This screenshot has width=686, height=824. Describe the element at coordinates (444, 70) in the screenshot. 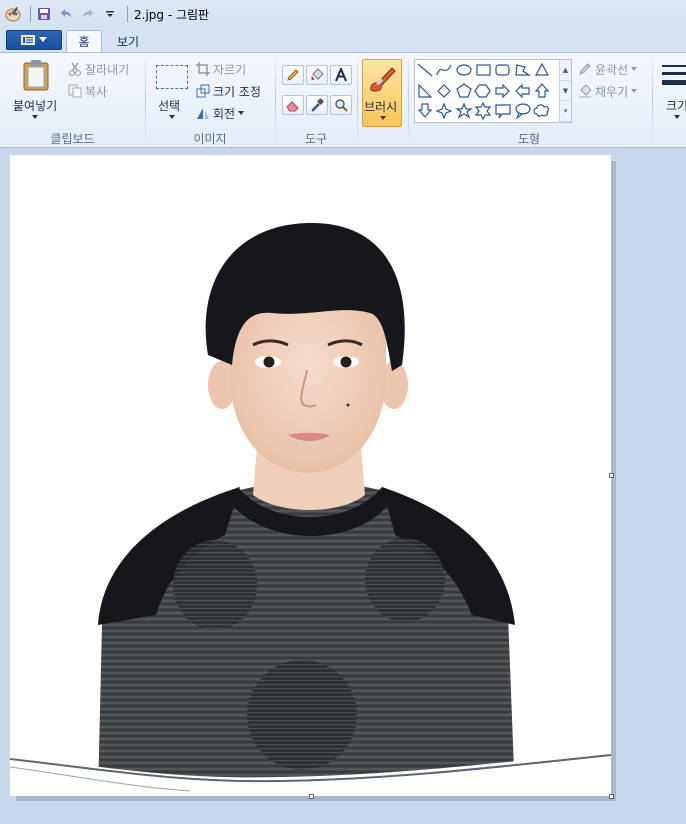

I see `curve-shape-icon` at that location.